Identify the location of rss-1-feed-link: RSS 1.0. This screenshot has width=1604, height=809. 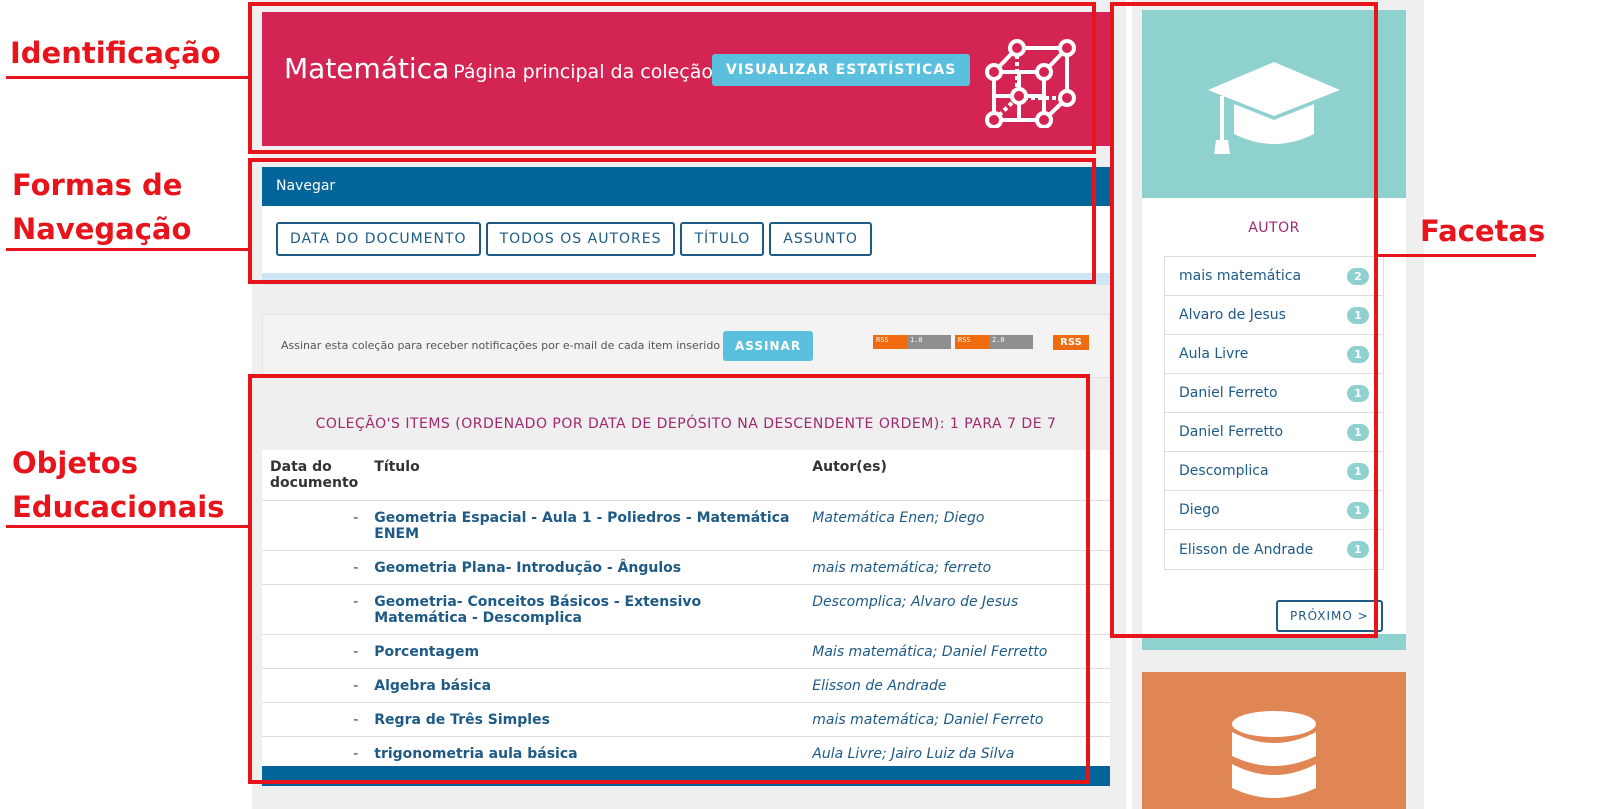
(912, 342).